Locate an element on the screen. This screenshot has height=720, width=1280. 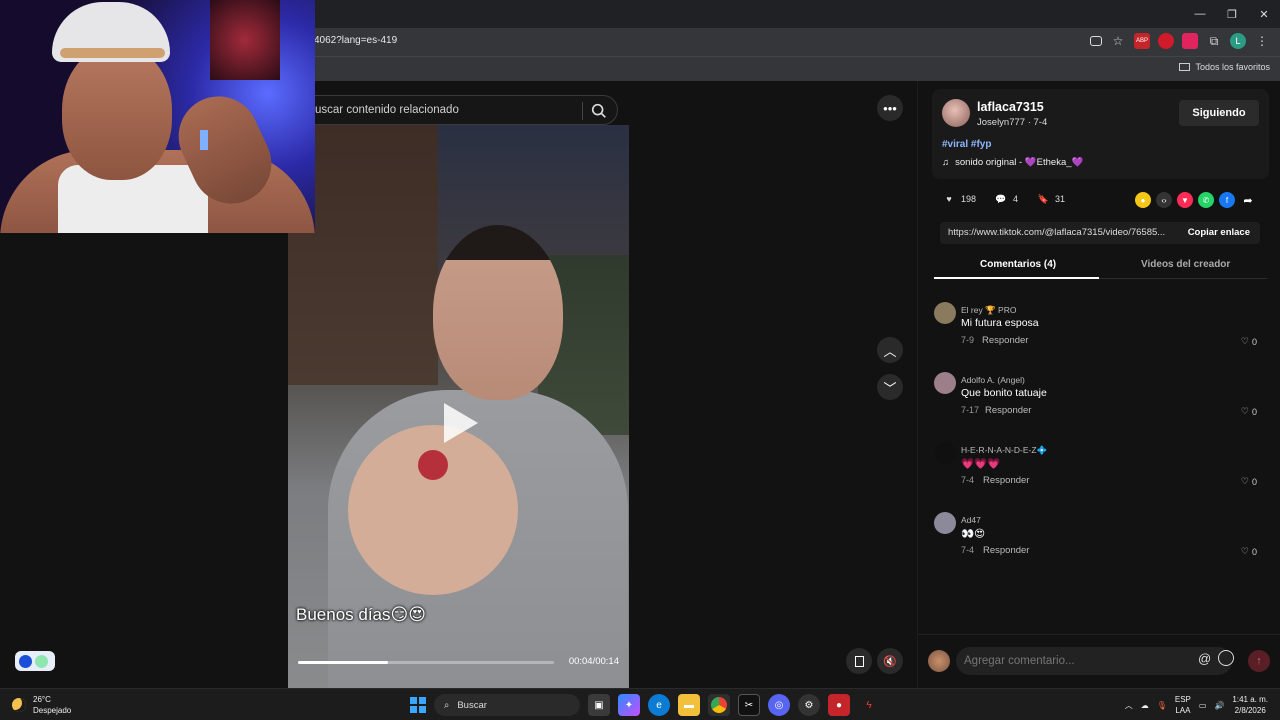
star-icon: ☆ is located at coordinates (1118, 41).